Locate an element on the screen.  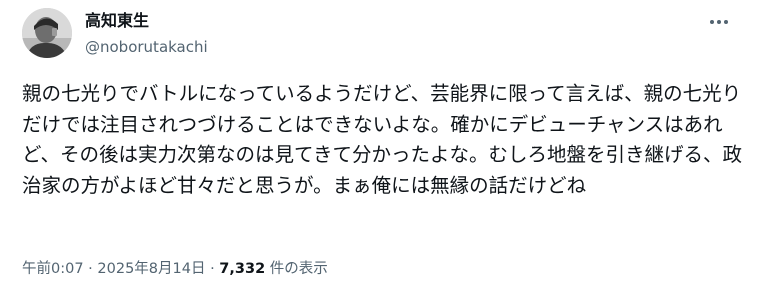
views-count: 7,332 is located at coordinates (242, 269).